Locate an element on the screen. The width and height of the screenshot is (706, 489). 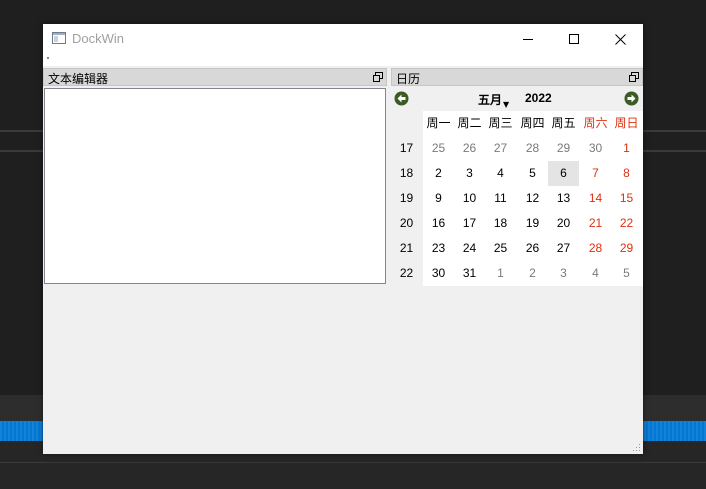
calendar-day: 24 is located at coordinates (469, 248).